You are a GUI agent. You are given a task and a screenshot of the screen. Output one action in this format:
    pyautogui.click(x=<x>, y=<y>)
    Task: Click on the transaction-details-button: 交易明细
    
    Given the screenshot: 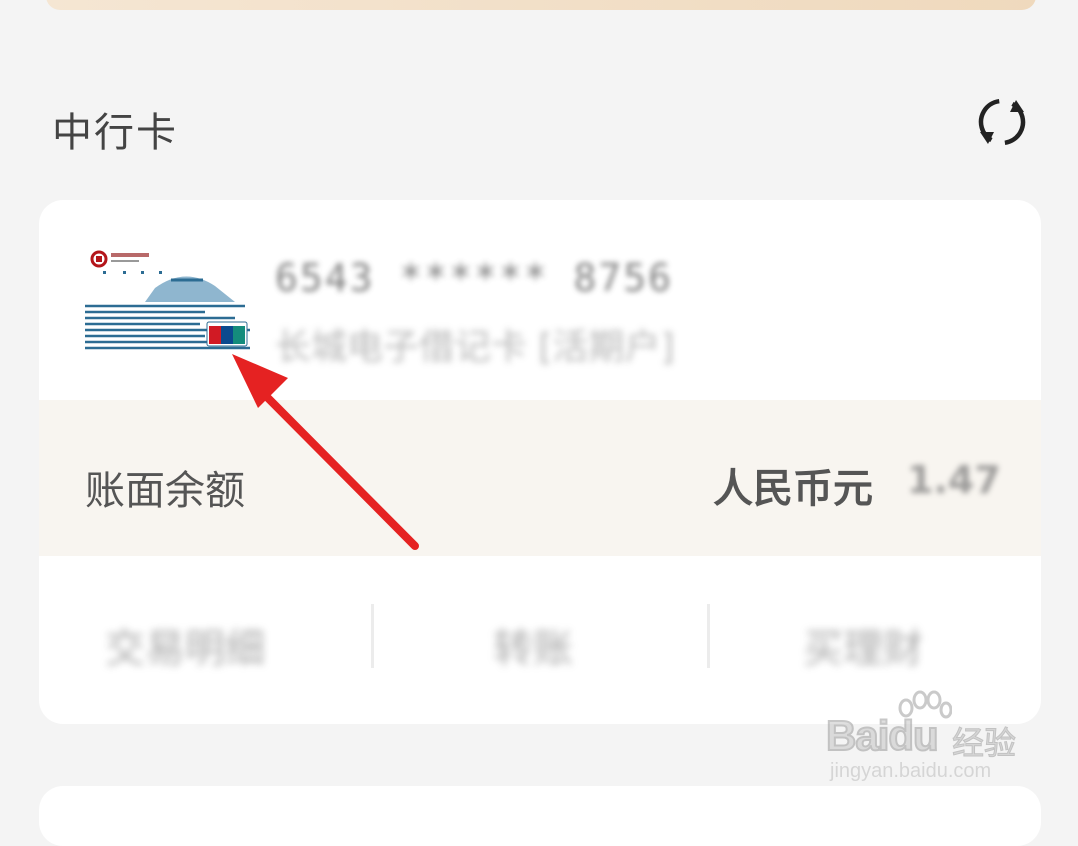 What is the action you would take?
    pyautogui.click(x=185, y=645)
    